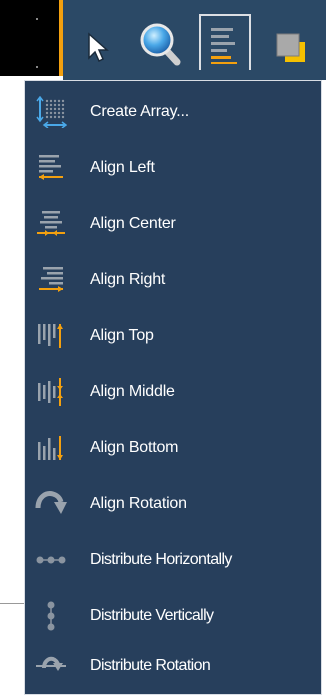  What do you see at coordinates (173, 168) in the screenshot?
I see `menu-item-align-left: Align Left` at bounding box center [173, 168].